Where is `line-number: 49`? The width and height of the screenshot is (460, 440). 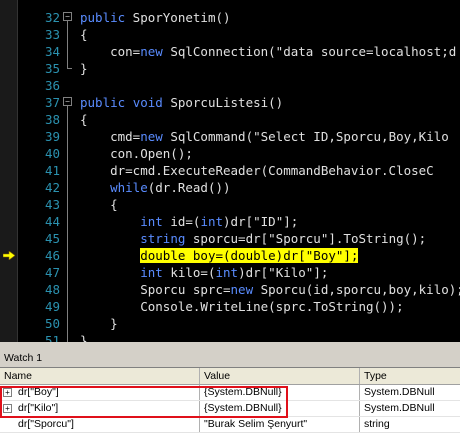
line-number: 49 is located at coordinates (52, 306).